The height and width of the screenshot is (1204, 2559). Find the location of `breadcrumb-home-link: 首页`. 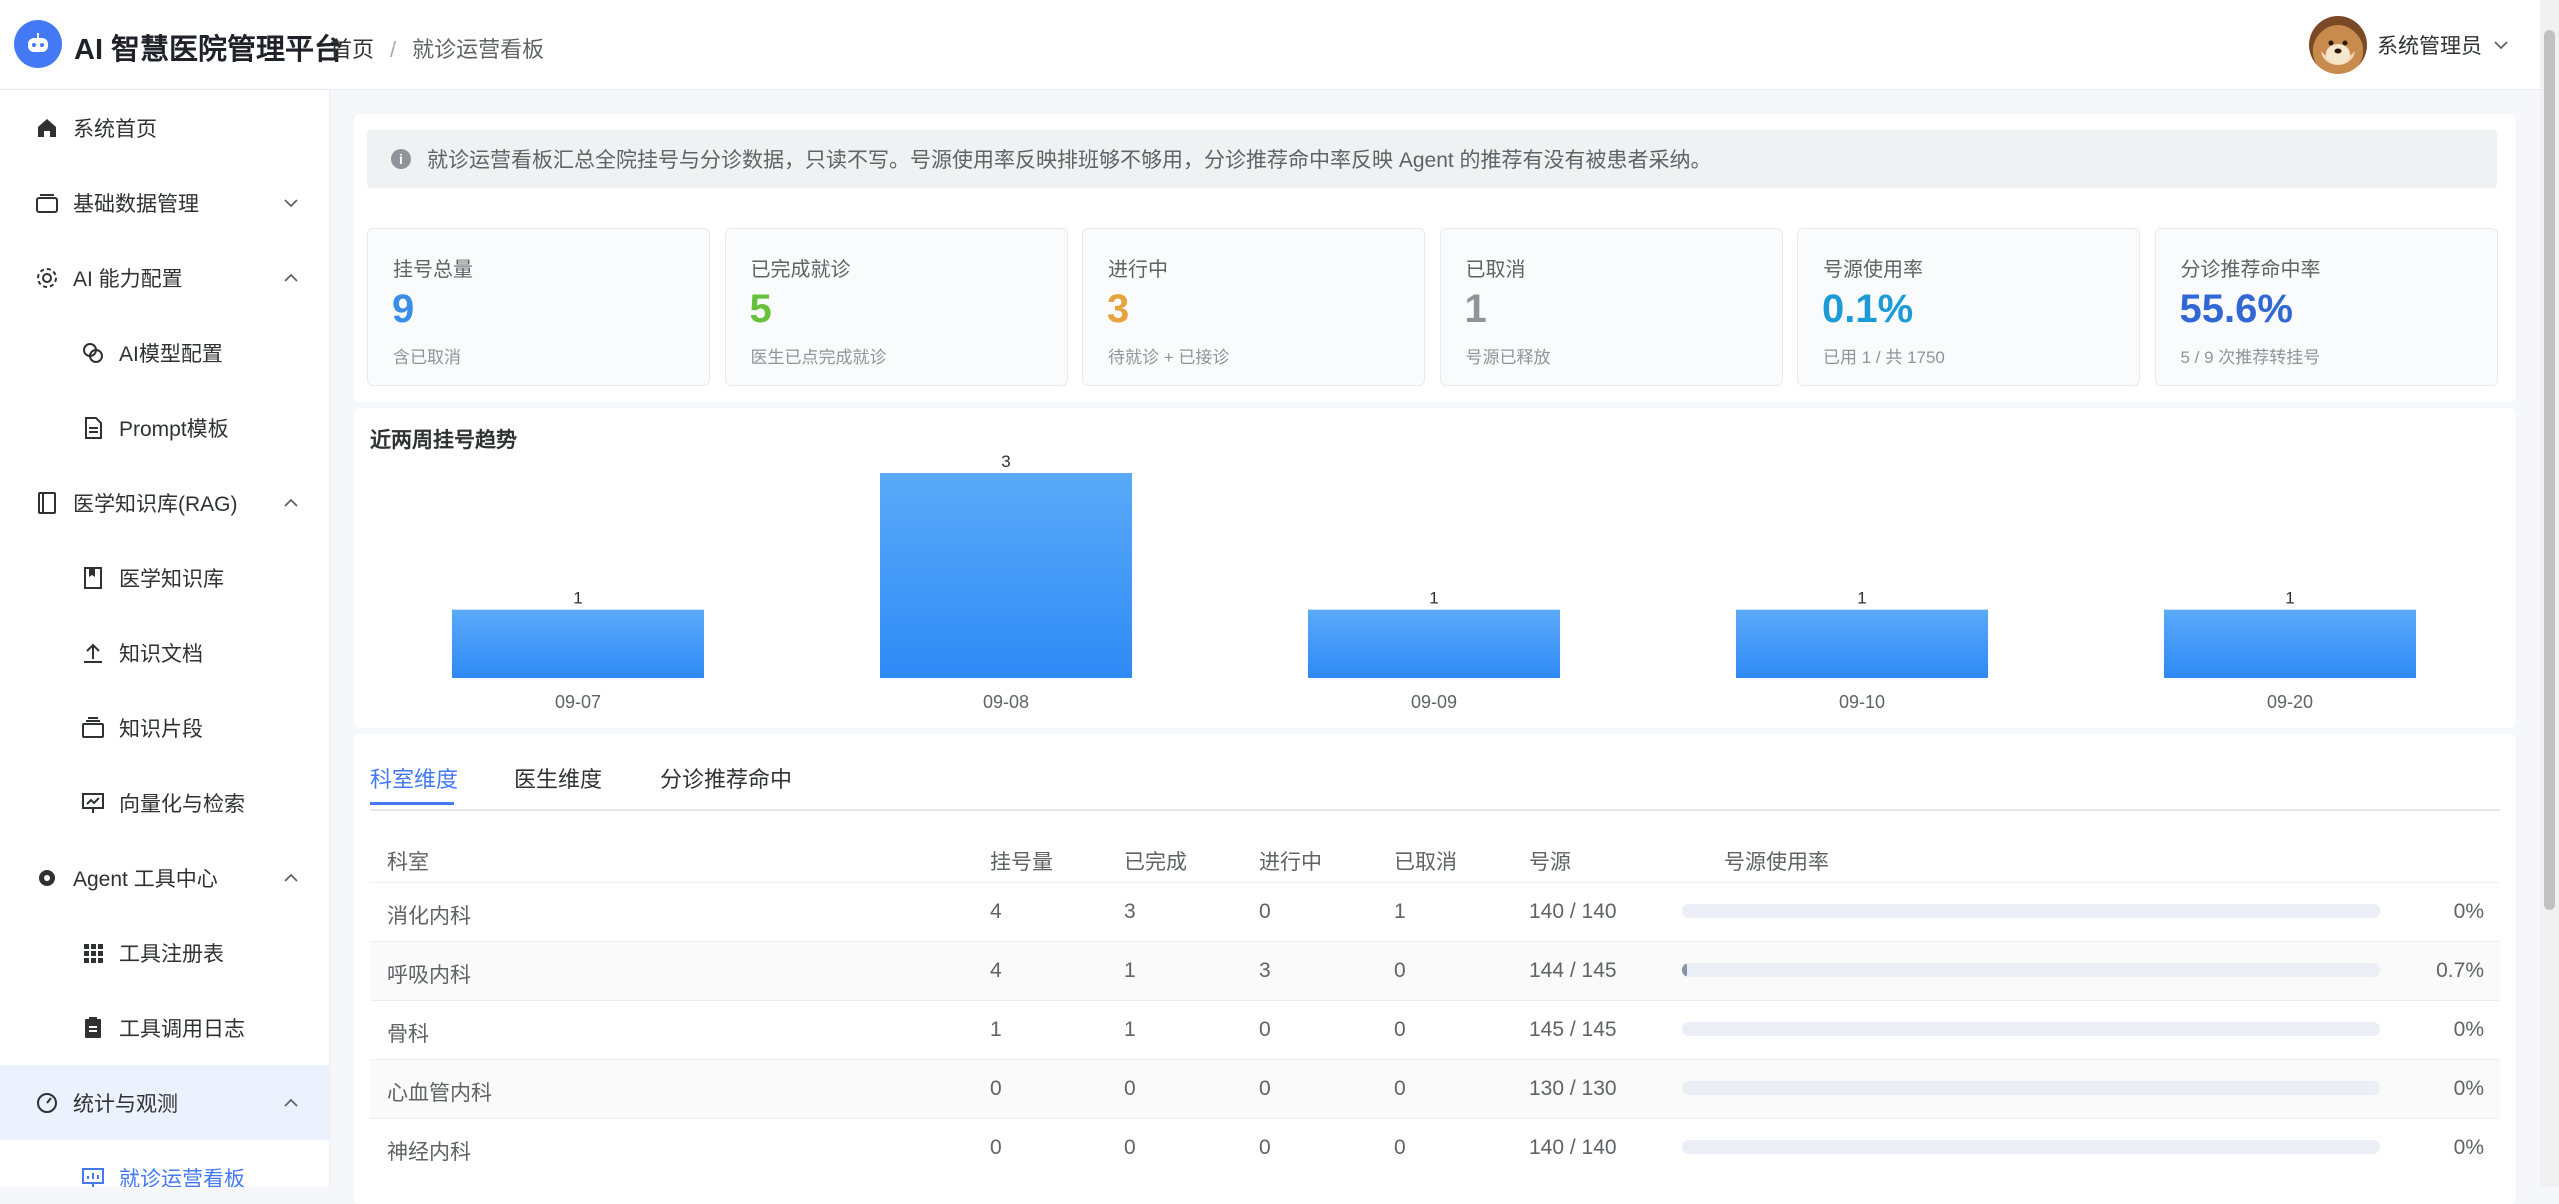

breadcrumb-home-link: 首页 is located at coordinates (352, 49).